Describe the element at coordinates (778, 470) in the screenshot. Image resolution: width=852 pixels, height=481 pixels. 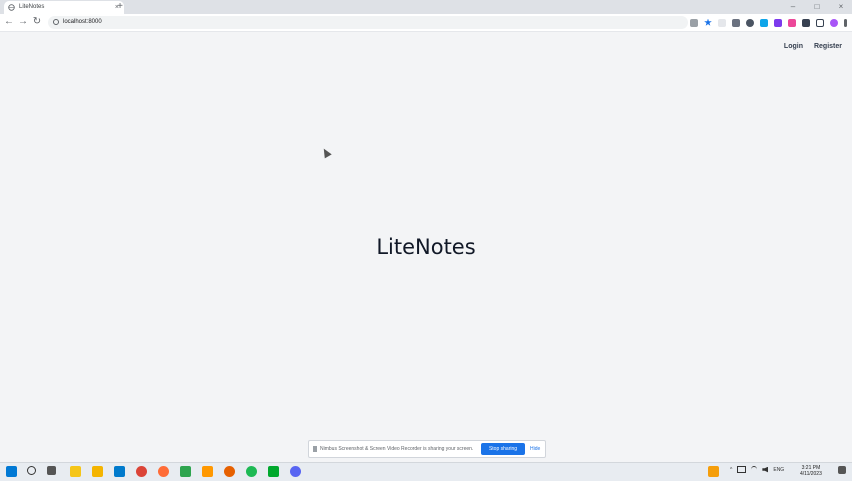
I see `language-indicator: ENG` at that location.